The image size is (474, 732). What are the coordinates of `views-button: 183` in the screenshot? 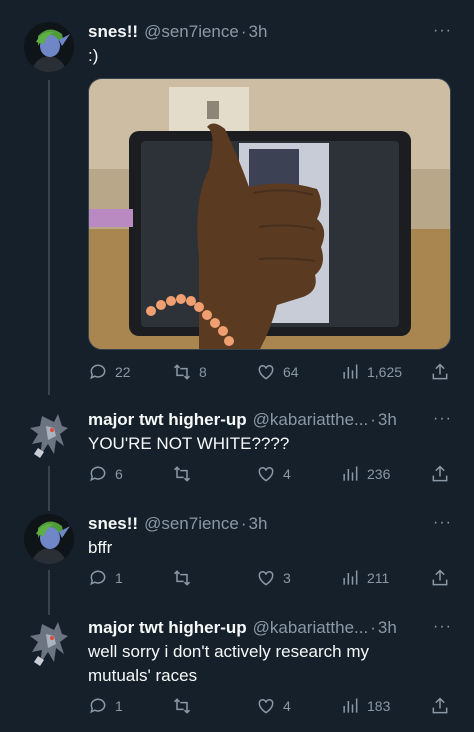 It's located at (365, 706).